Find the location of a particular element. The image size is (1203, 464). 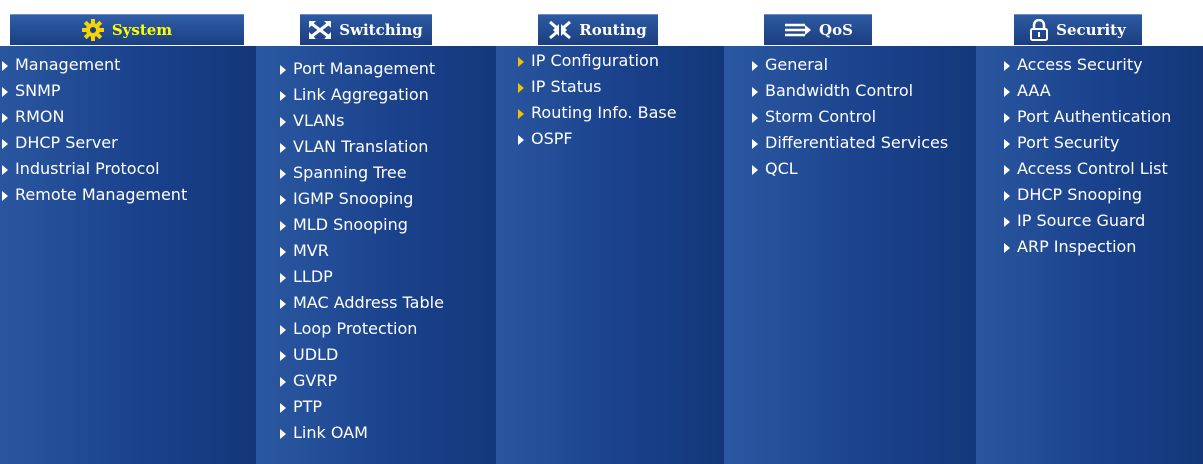

menu-item-spanning-tree: Spanning Tree is located at coordinates (387, 173).